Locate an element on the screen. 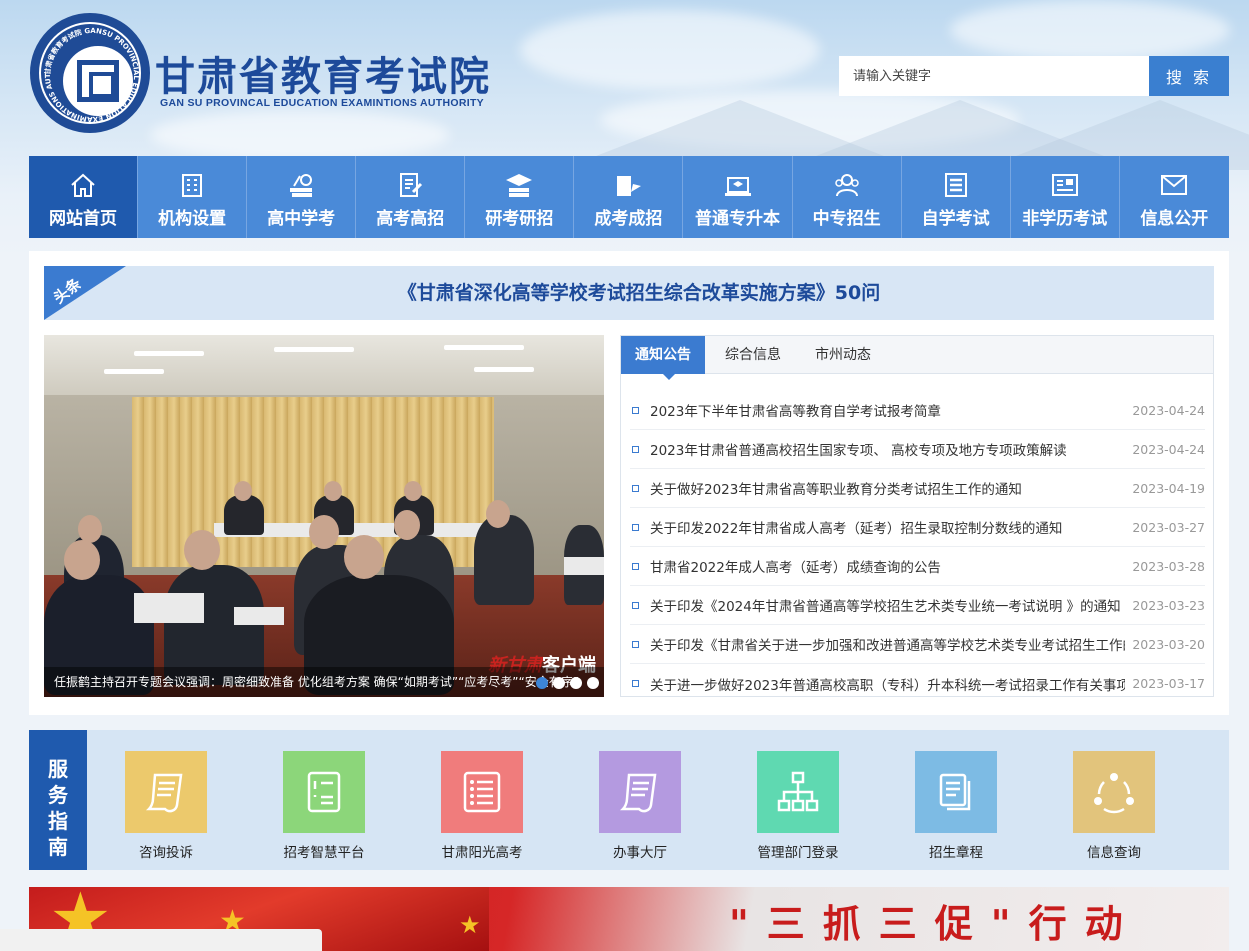 The width and height of the screenshot is (1249, 951). search-button: 搜 索 is located at coordinates (1189, 76).